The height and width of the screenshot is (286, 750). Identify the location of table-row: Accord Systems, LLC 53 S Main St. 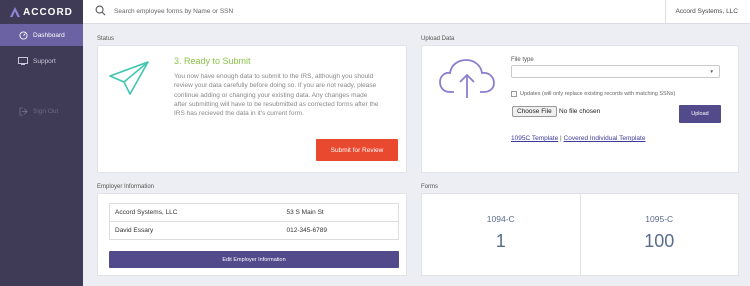
(254, 212).